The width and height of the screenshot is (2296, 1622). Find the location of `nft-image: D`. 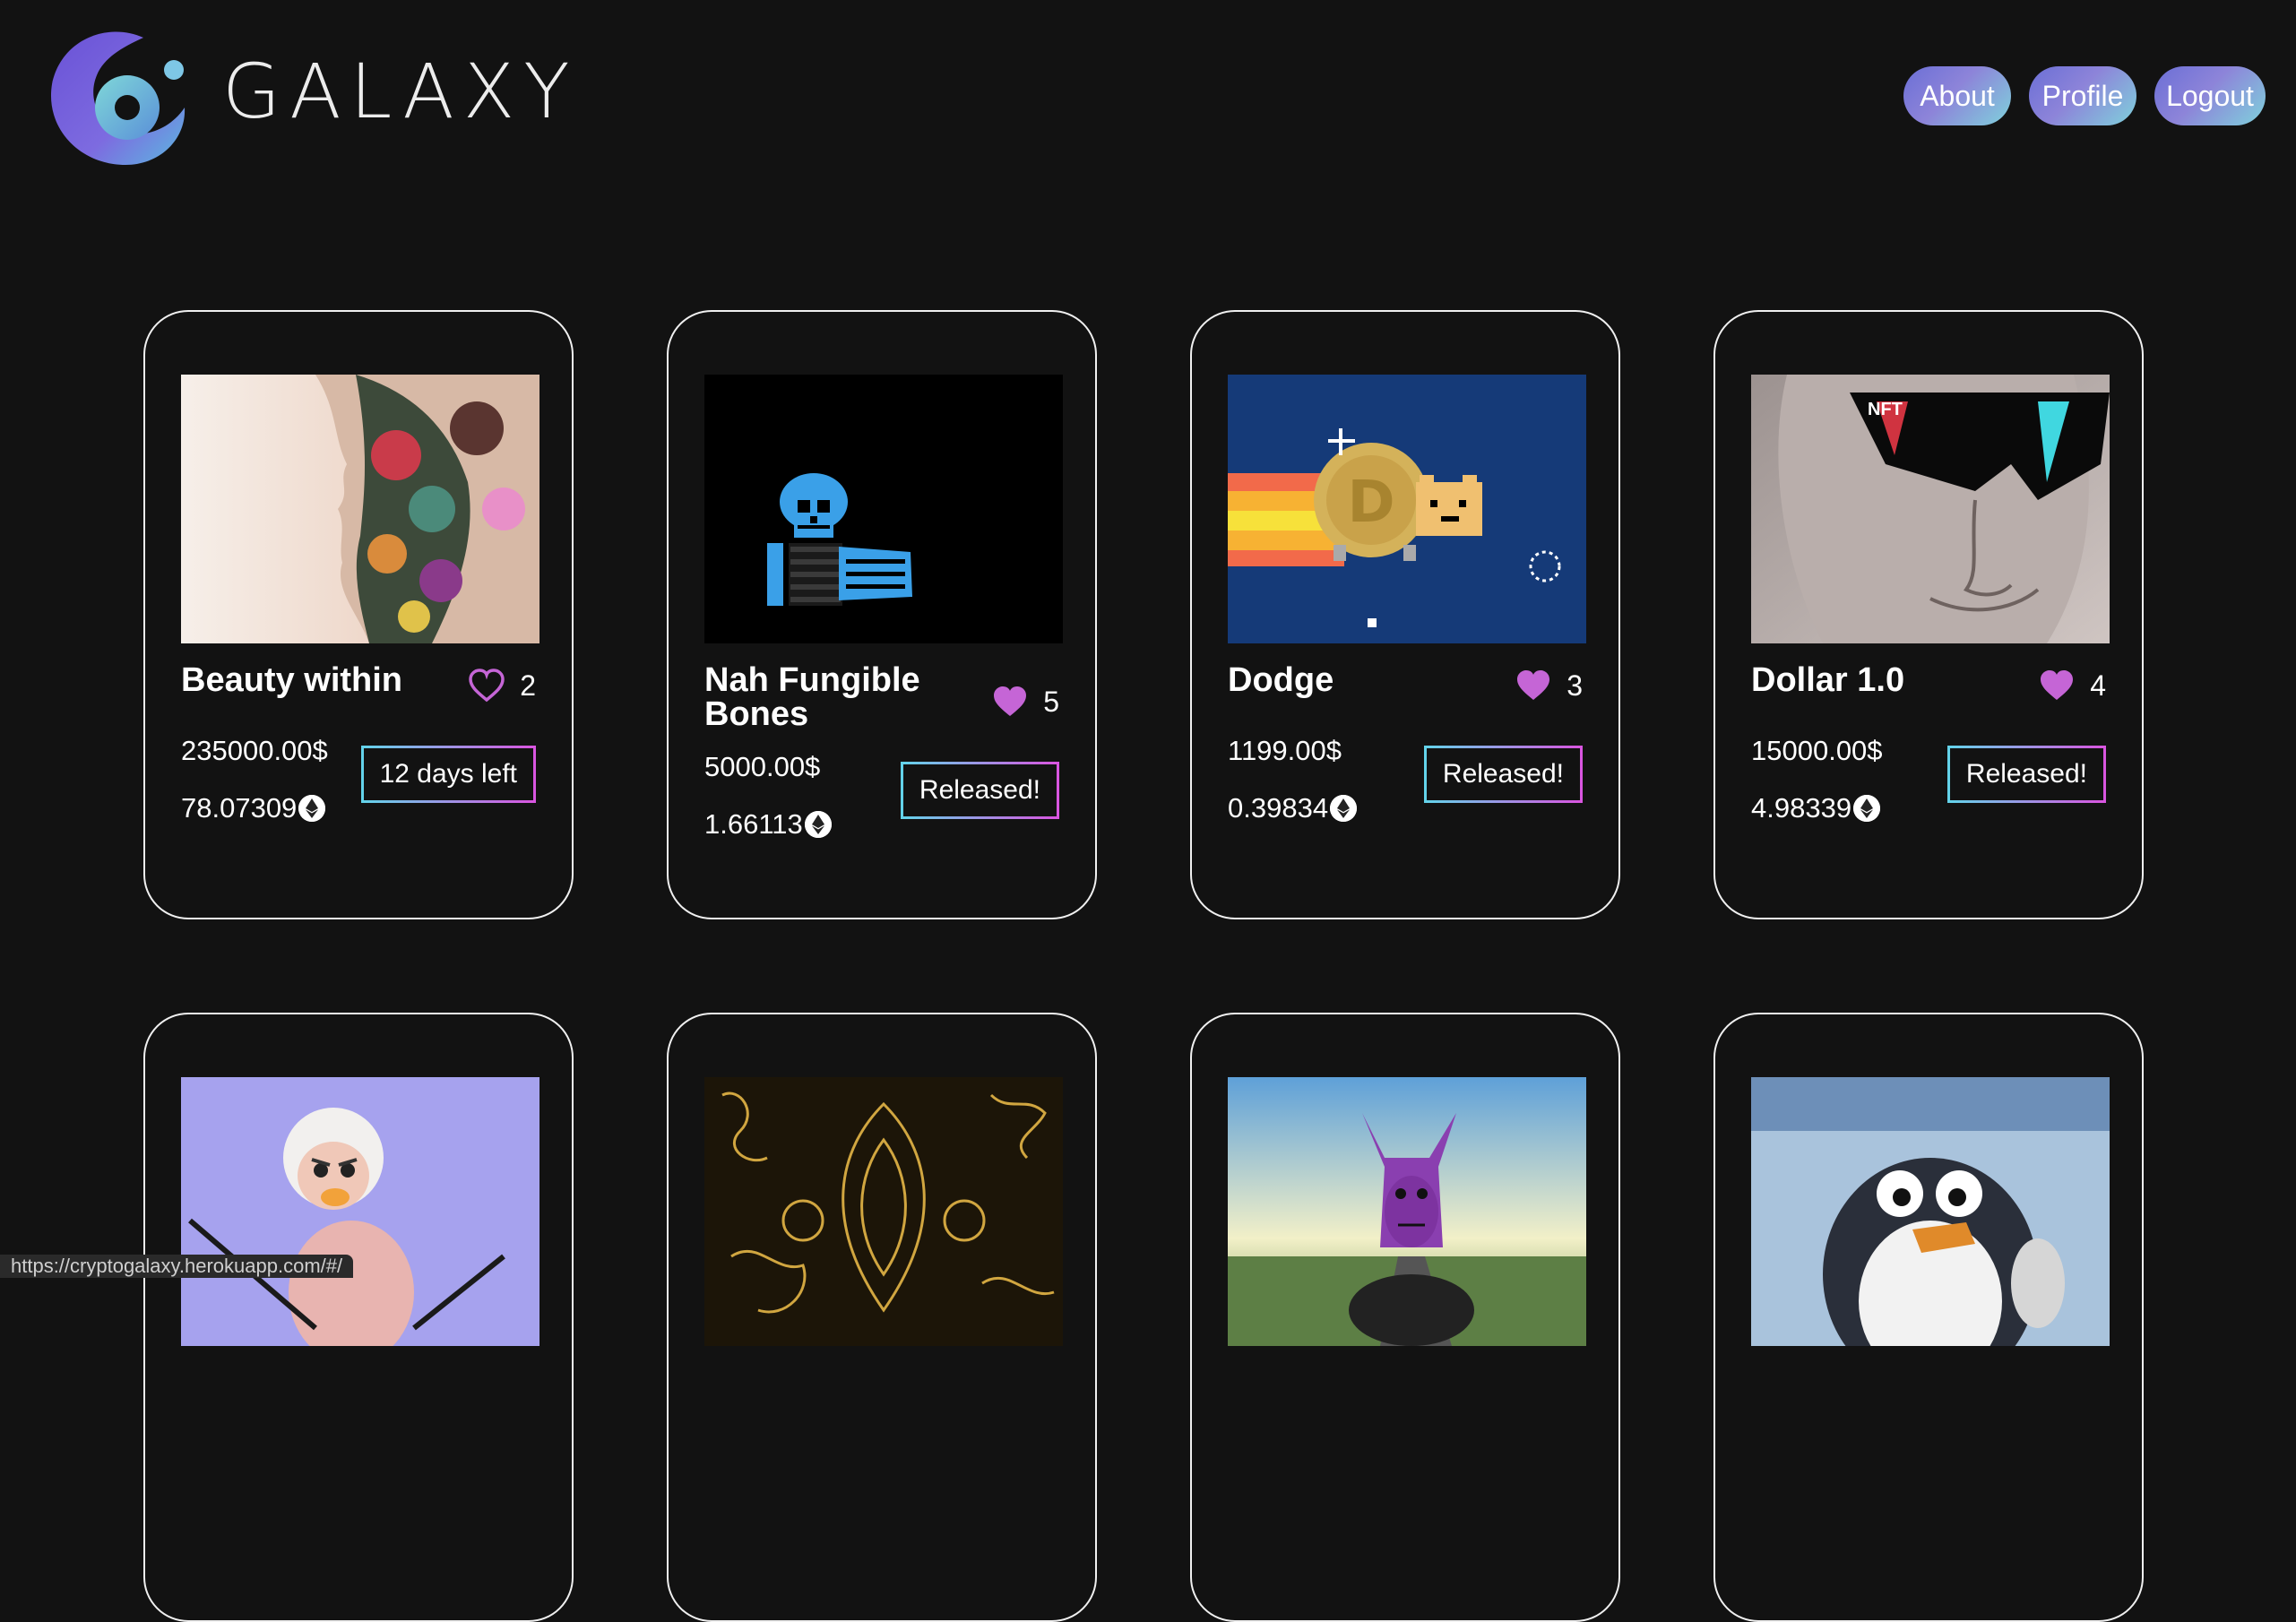

nft-image: D is located at coordinates (1407, 509).